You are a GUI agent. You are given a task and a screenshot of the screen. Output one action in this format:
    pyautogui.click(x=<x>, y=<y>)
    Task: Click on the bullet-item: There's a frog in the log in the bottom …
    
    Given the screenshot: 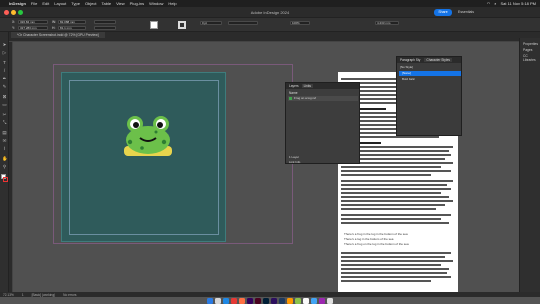 What is the action you would take?
    pyautogui.click(x=376, y=234)
    